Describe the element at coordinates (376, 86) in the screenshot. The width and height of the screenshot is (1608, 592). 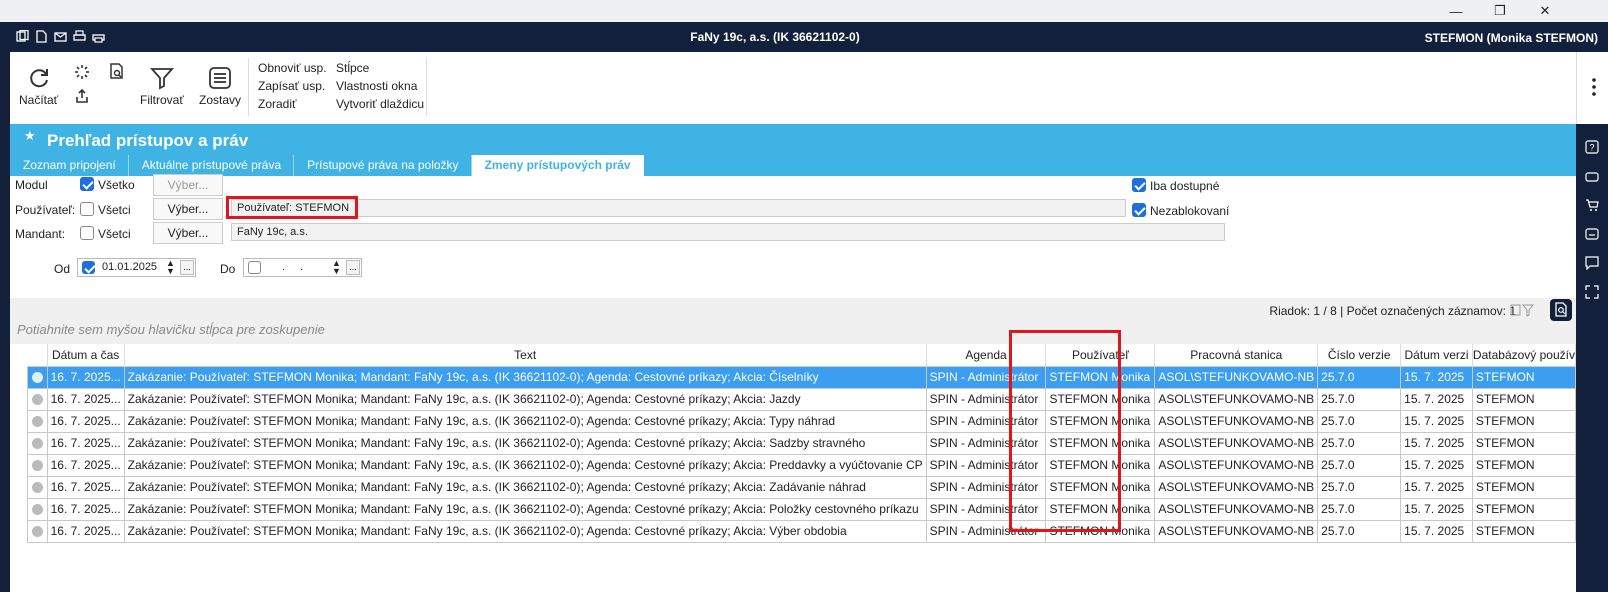
I see `window-properties-button: Vlastnosti okna` at that location.